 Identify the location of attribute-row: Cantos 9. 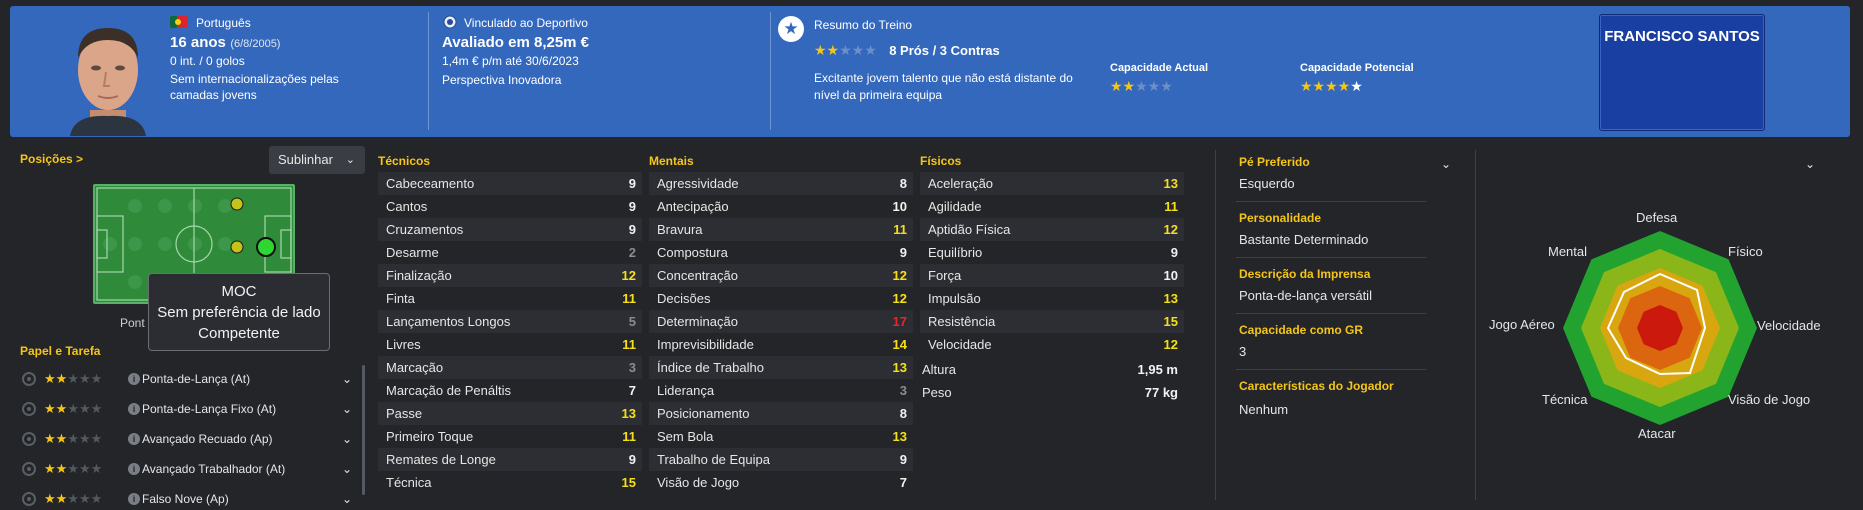
(510, 206).